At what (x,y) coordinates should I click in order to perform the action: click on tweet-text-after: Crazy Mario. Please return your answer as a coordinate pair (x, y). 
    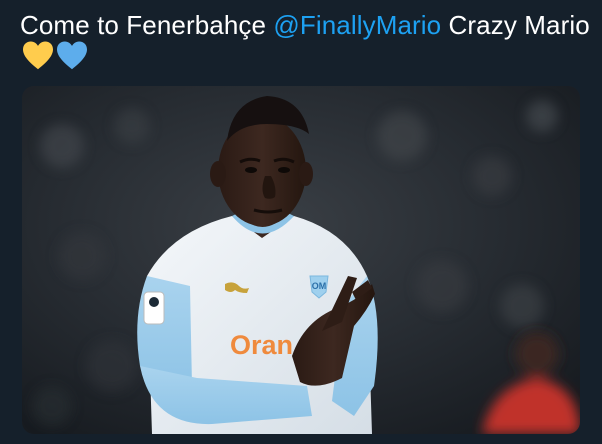
    Looking at the image, I should click on (515, 25).